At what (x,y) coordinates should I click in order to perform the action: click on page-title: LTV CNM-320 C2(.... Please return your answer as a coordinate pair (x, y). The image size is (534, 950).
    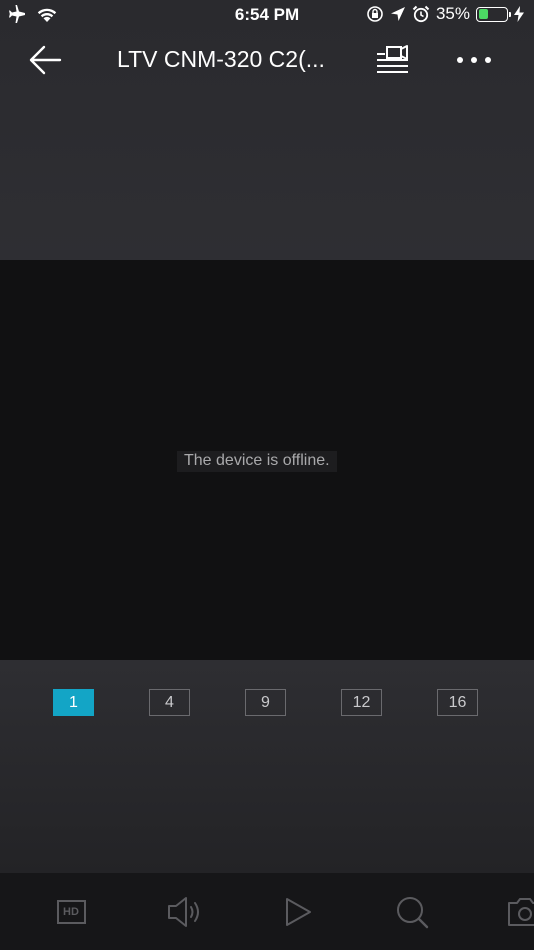
    Looking at the image, I should click on (221, 59).